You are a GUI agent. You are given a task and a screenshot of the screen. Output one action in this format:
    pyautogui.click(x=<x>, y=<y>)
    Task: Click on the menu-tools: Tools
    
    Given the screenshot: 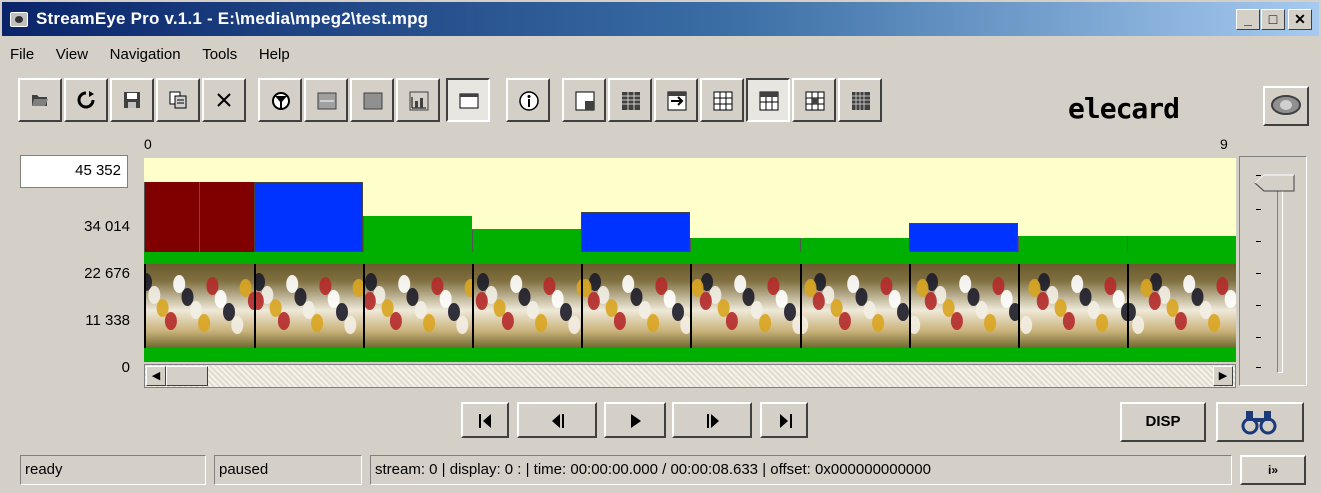 What is the action you would take?
    pyautogui.click(x=219, y=54)
    